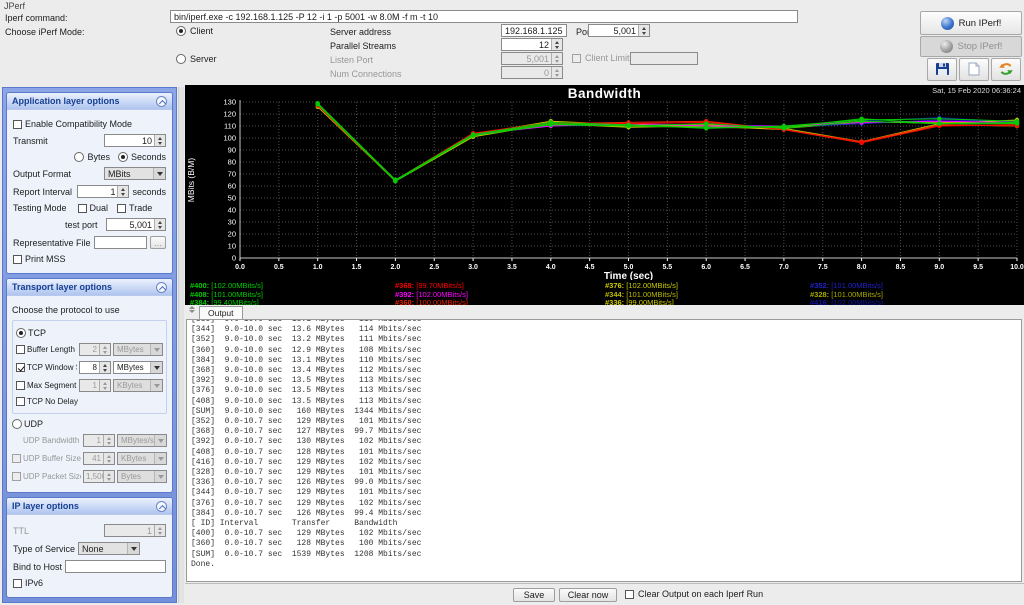 Image resolution: width=1024 pixels, height=605 pixels. Describe the element at coordinates (135, 173) in the screenshot. I see `output-format-combo: MBits` at that location.